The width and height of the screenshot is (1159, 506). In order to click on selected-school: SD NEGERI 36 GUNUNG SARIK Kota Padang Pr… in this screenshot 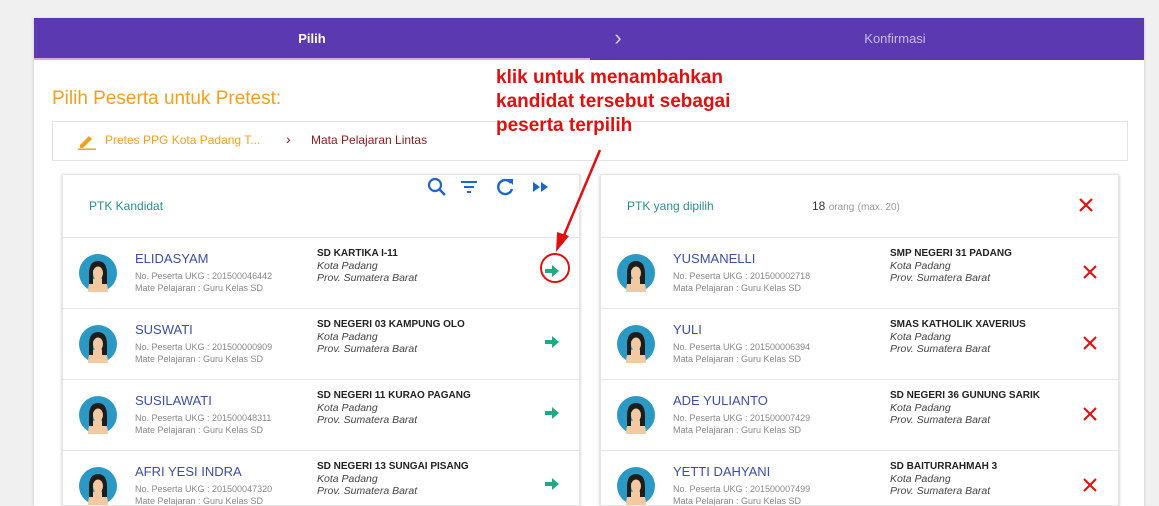, I will do `click(965, 408)`.